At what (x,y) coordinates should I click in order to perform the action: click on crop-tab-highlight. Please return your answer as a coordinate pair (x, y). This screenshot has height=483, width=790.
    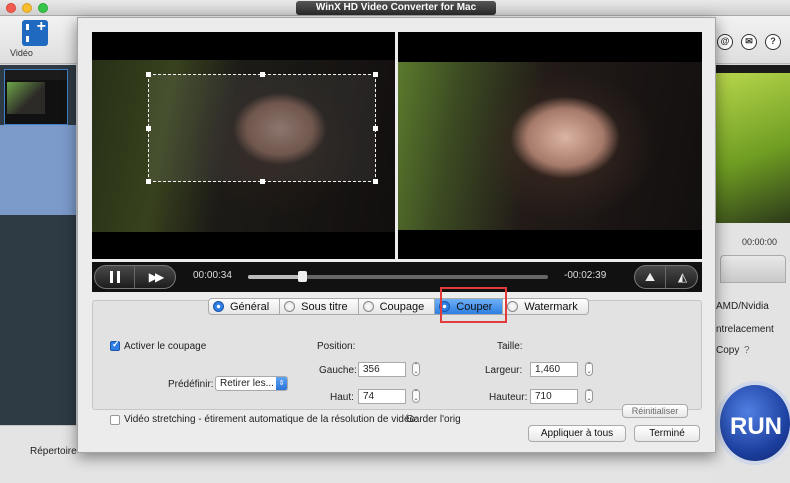
    Looking at the image, I should click on (473, 305).